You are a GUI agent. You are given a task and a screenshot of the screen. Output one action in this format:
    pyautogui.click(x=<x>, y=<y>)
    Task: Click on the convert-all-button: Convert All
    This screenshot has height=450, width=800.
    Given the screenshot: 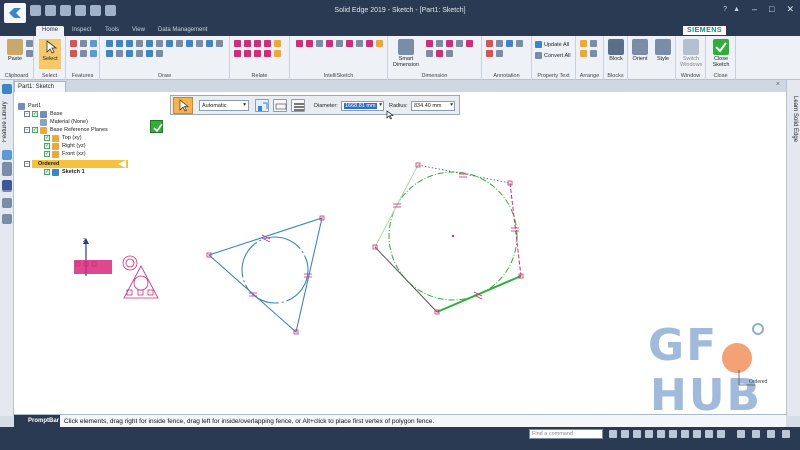 What is the action you would take?
    pyautogui.click(x=553, y=55)
    